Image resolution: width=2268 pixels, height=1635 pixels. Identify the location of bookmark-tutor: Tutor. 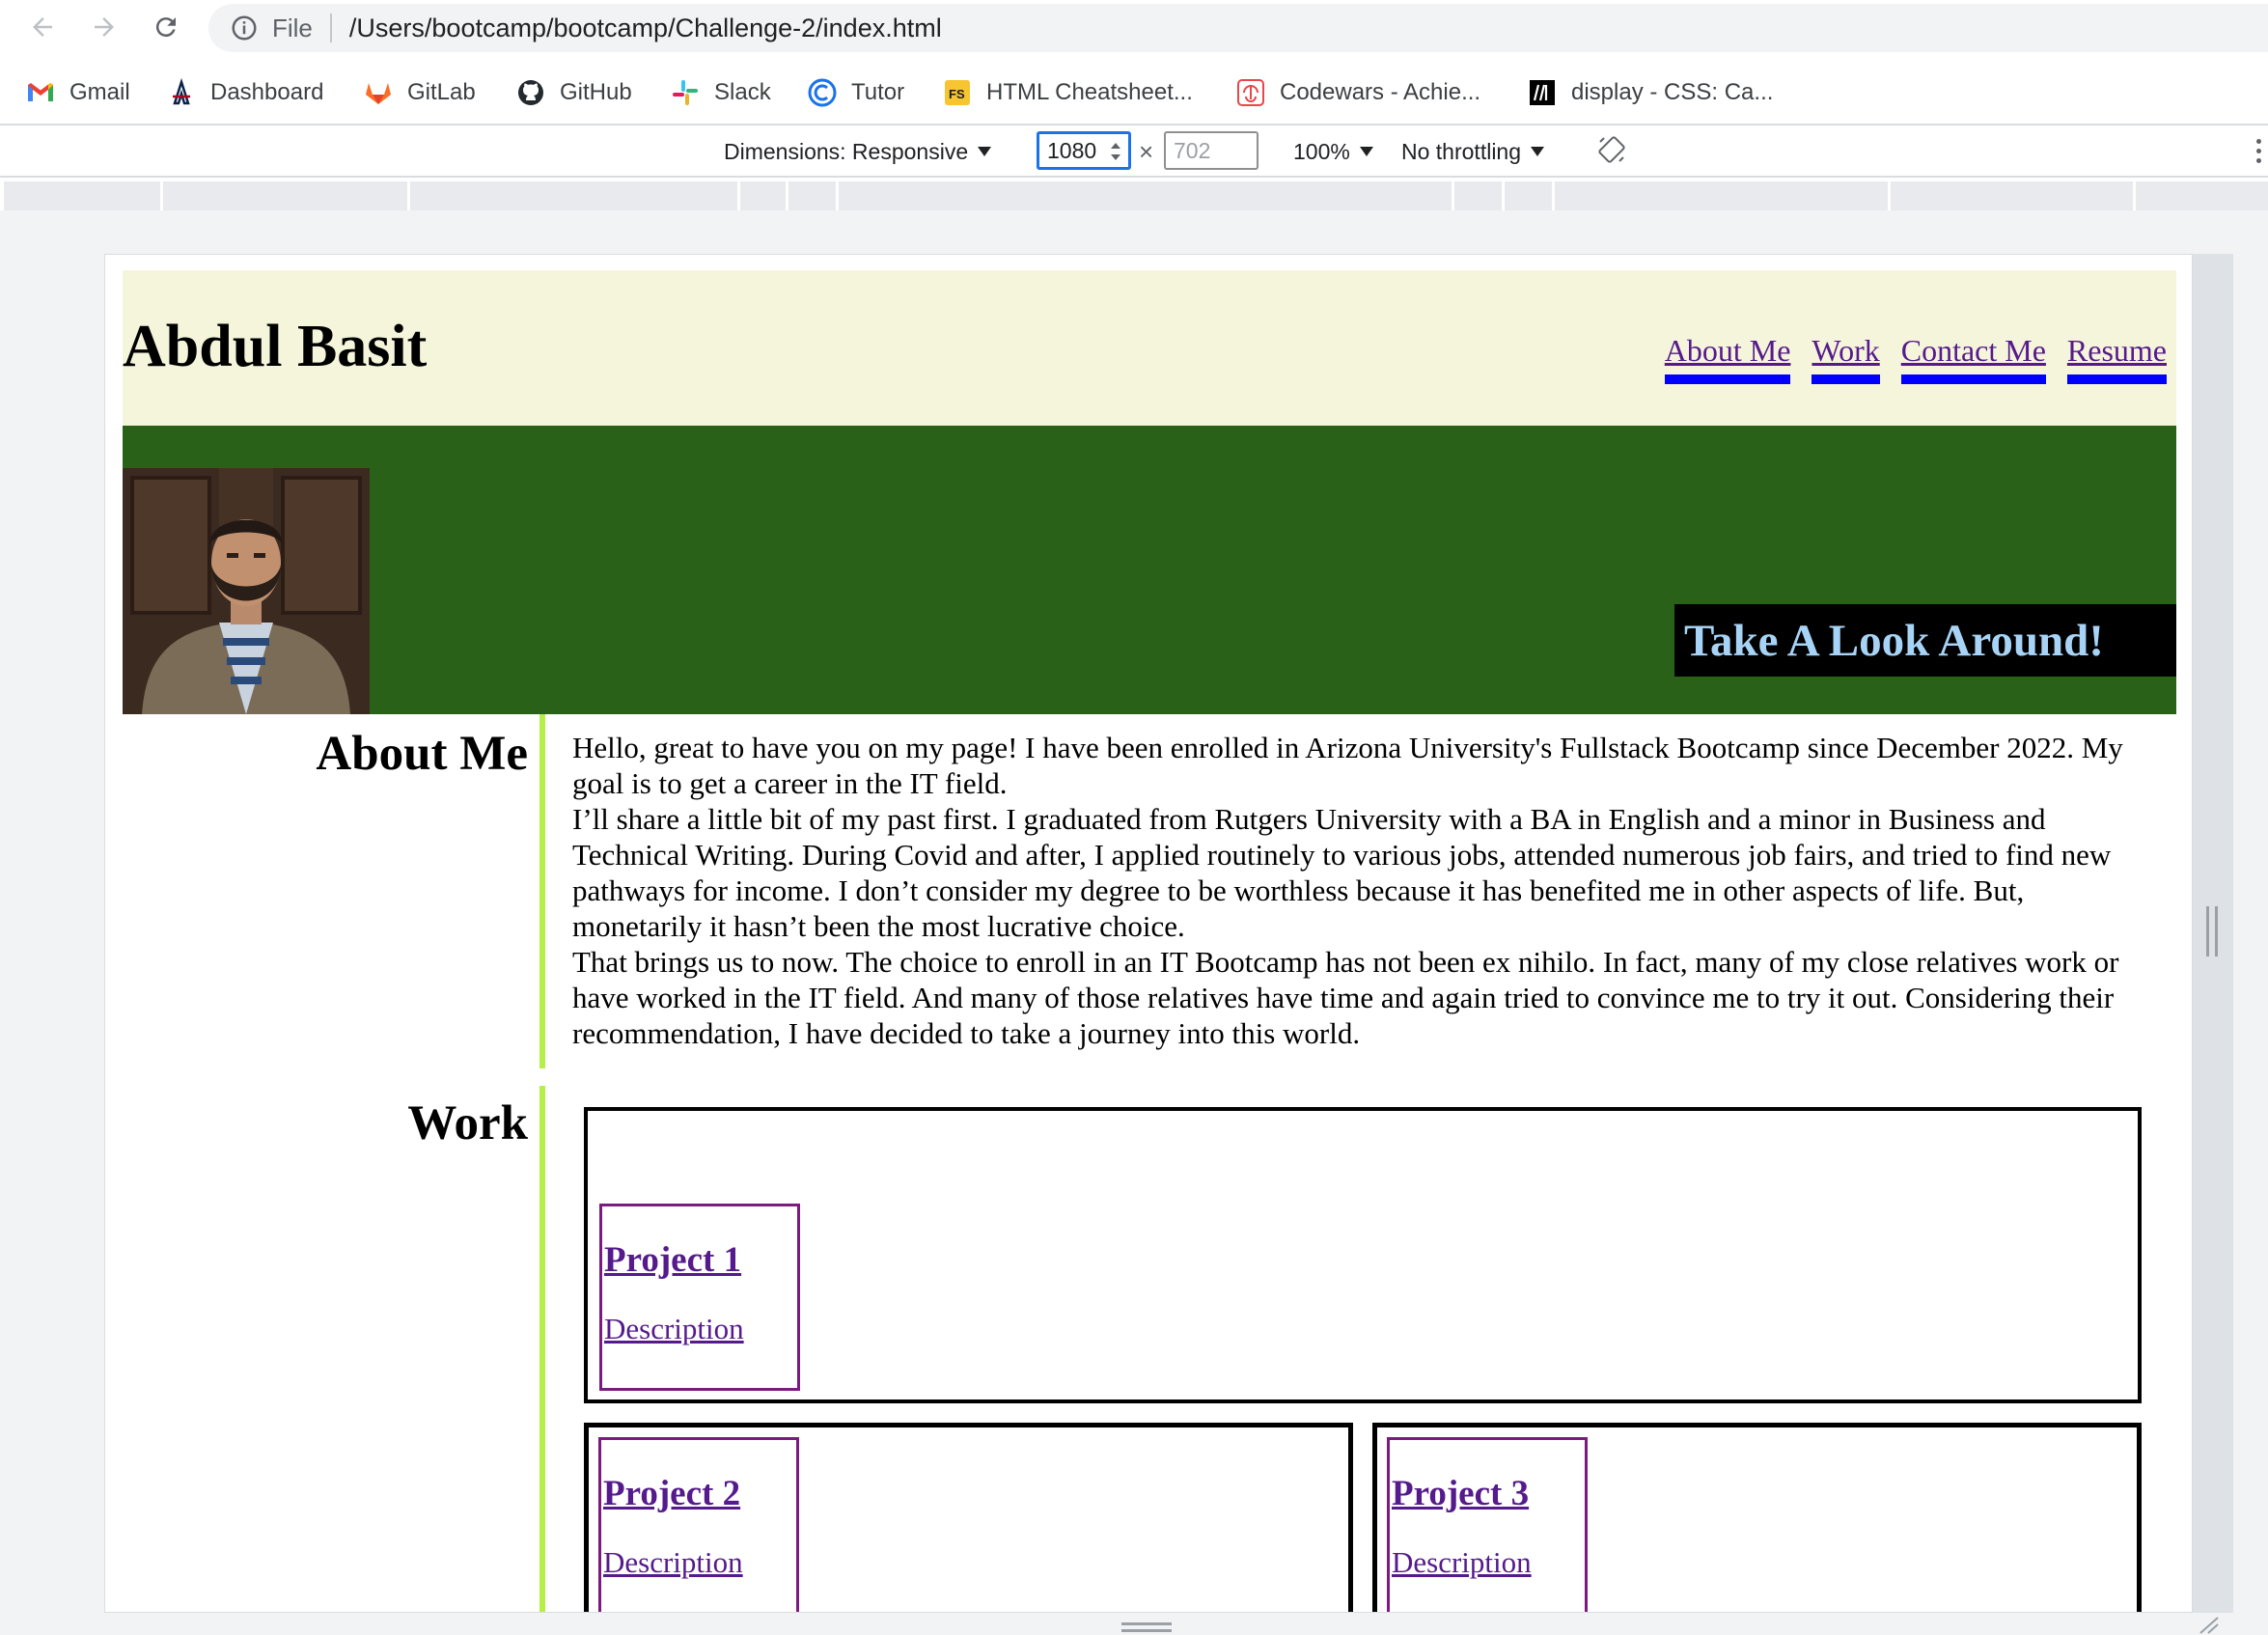
(855, 92).